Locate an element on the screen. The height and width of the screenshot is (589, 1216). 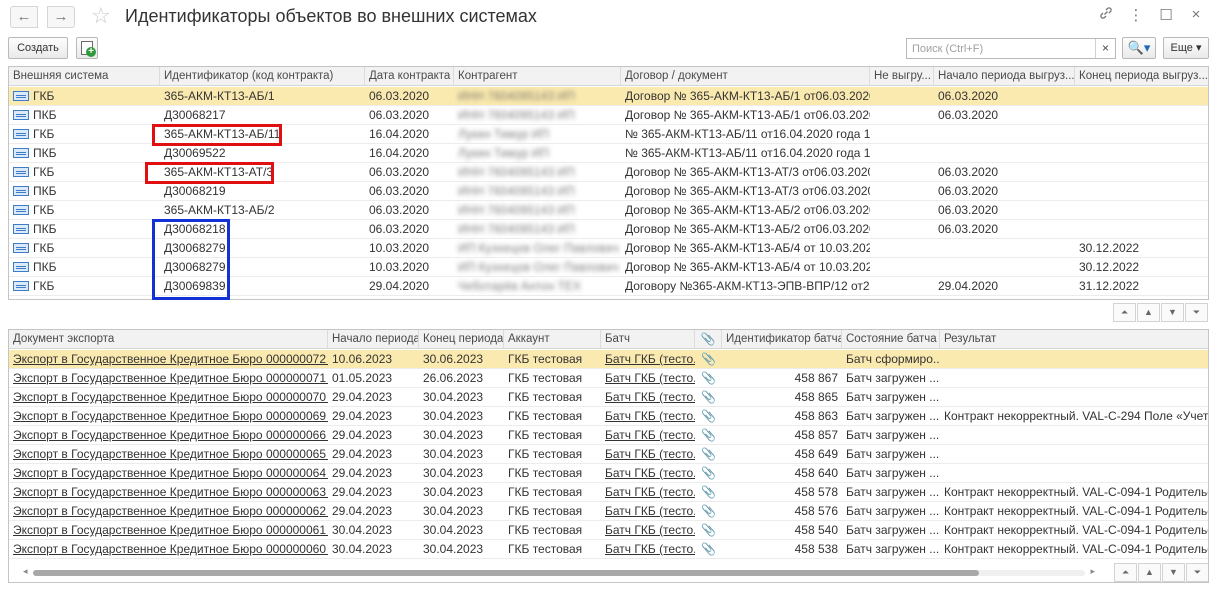
scroll-right-icon: ▸ is located at coordinates (1092, 571).